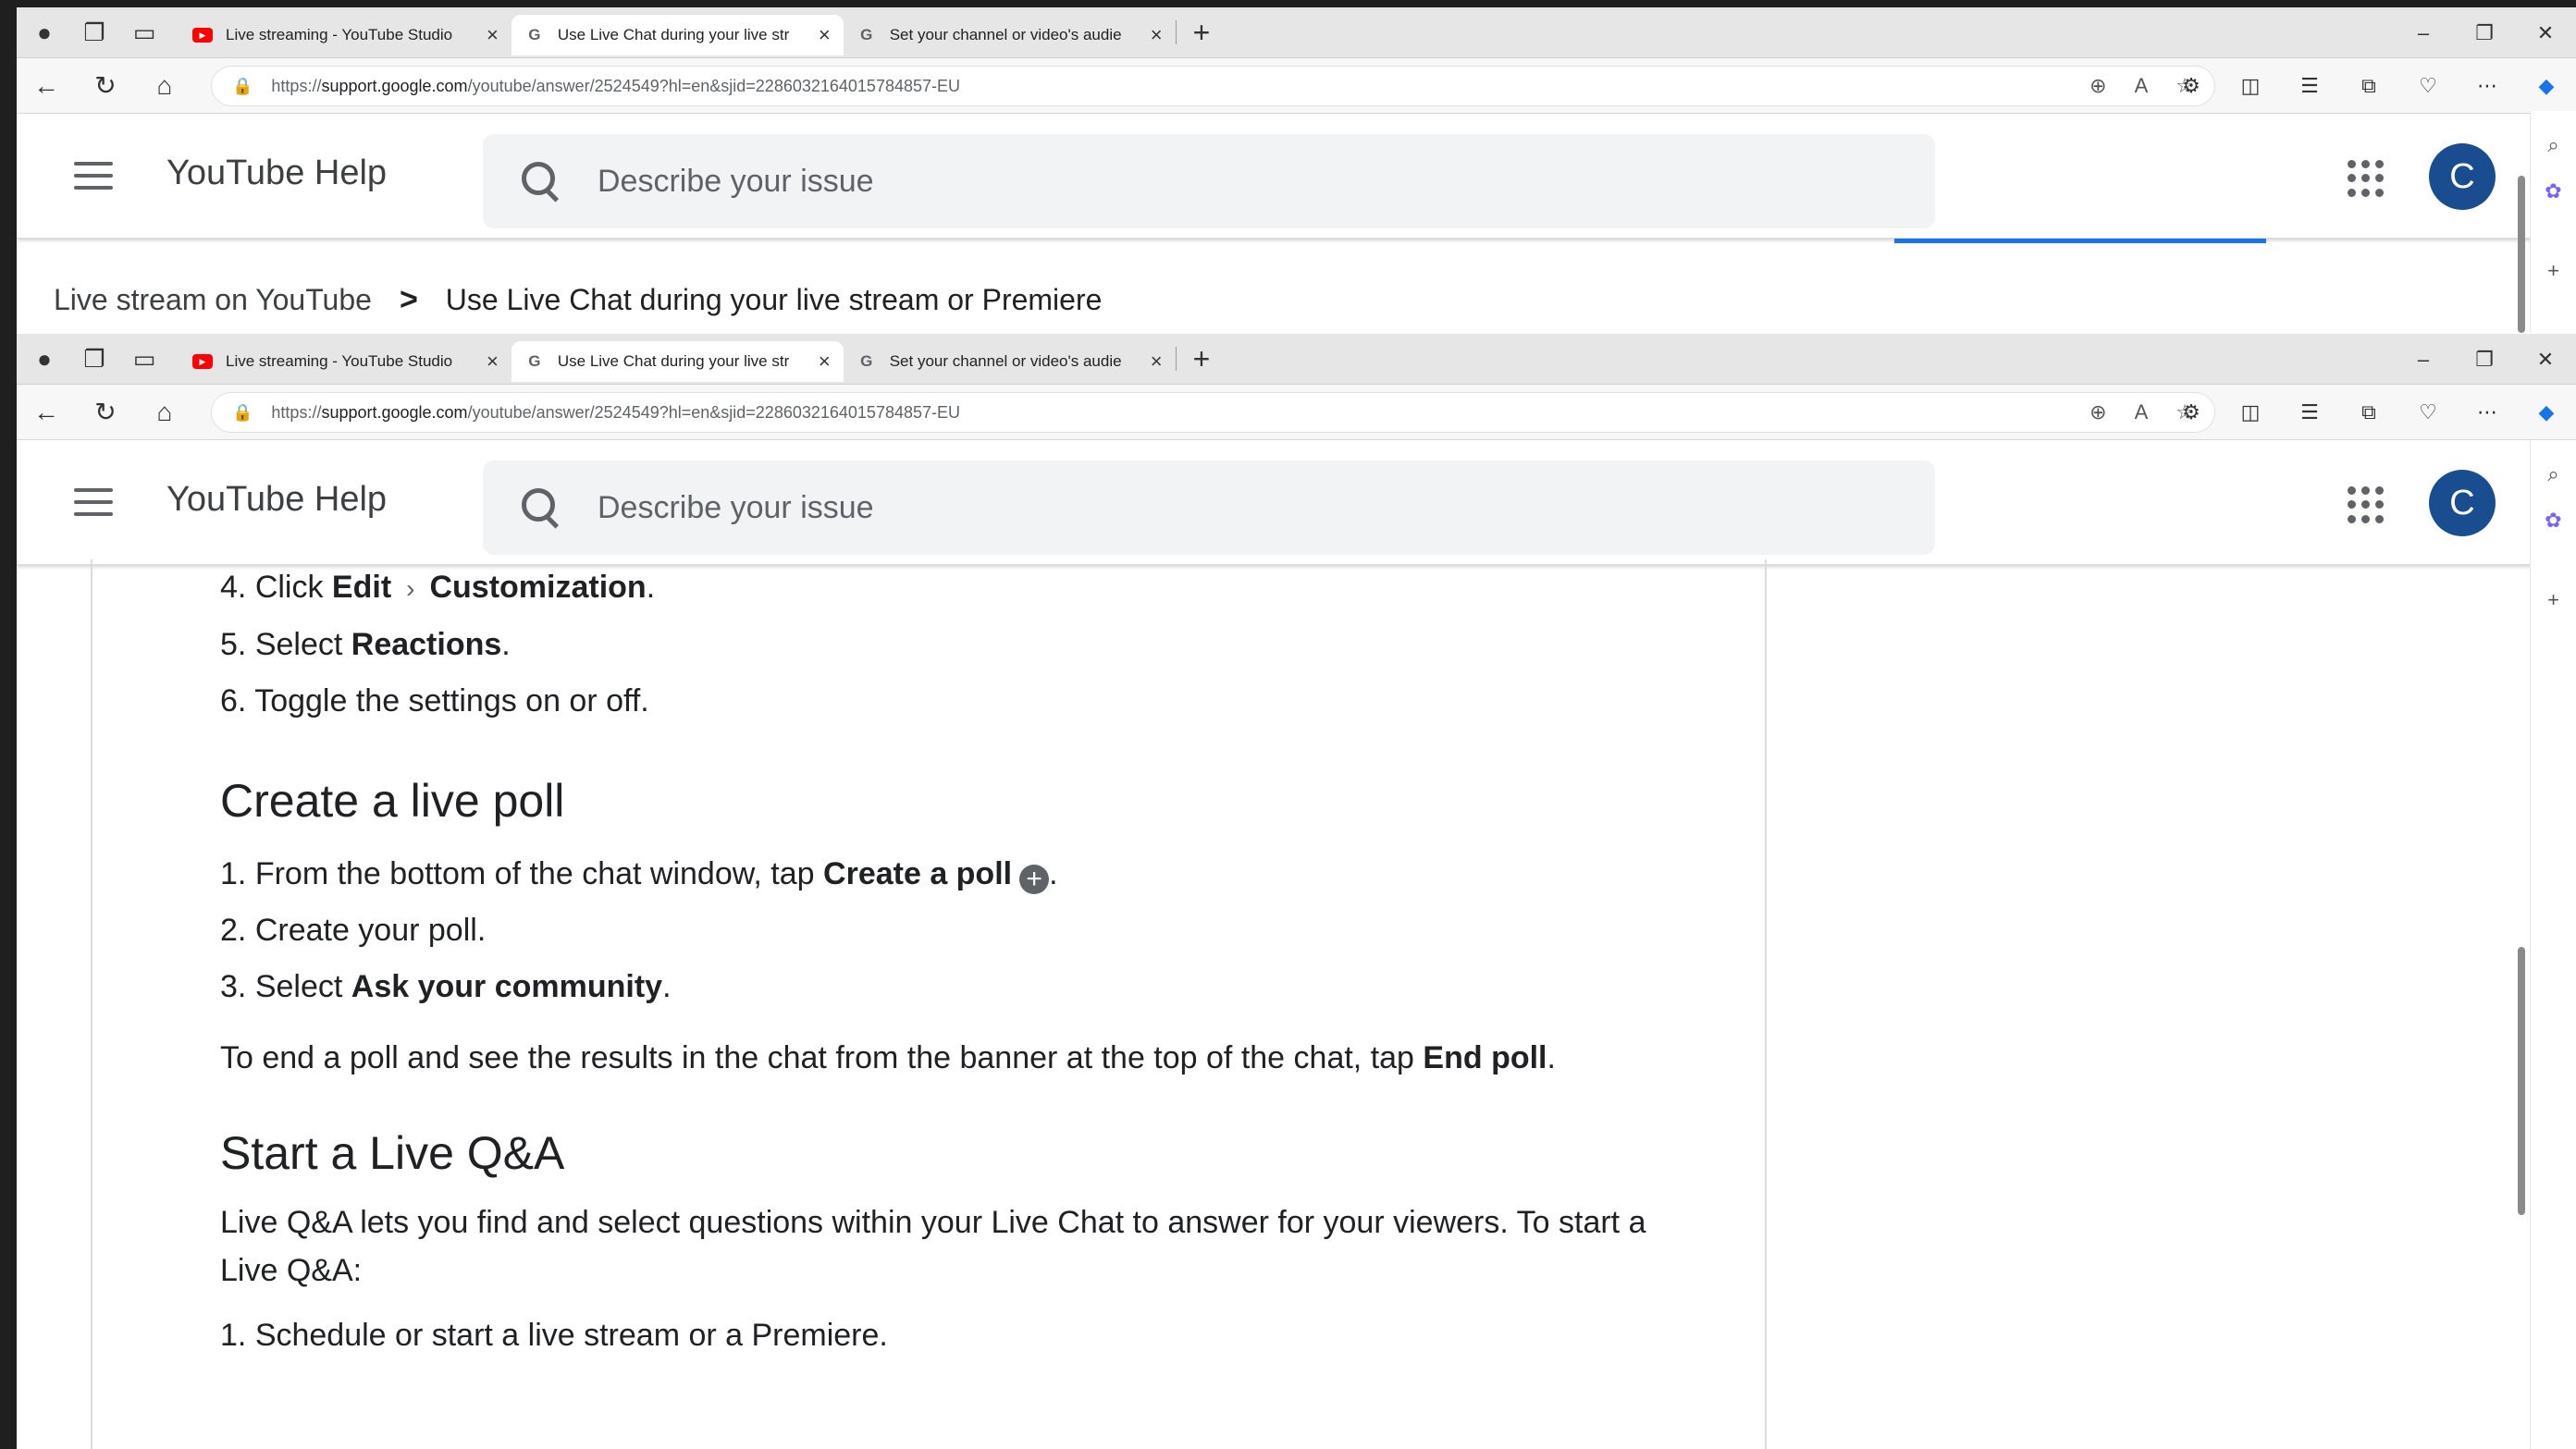 The width and height of the screenshot is (2576, 1449). I want to click on scrollbar-back, so click(2522, 222).